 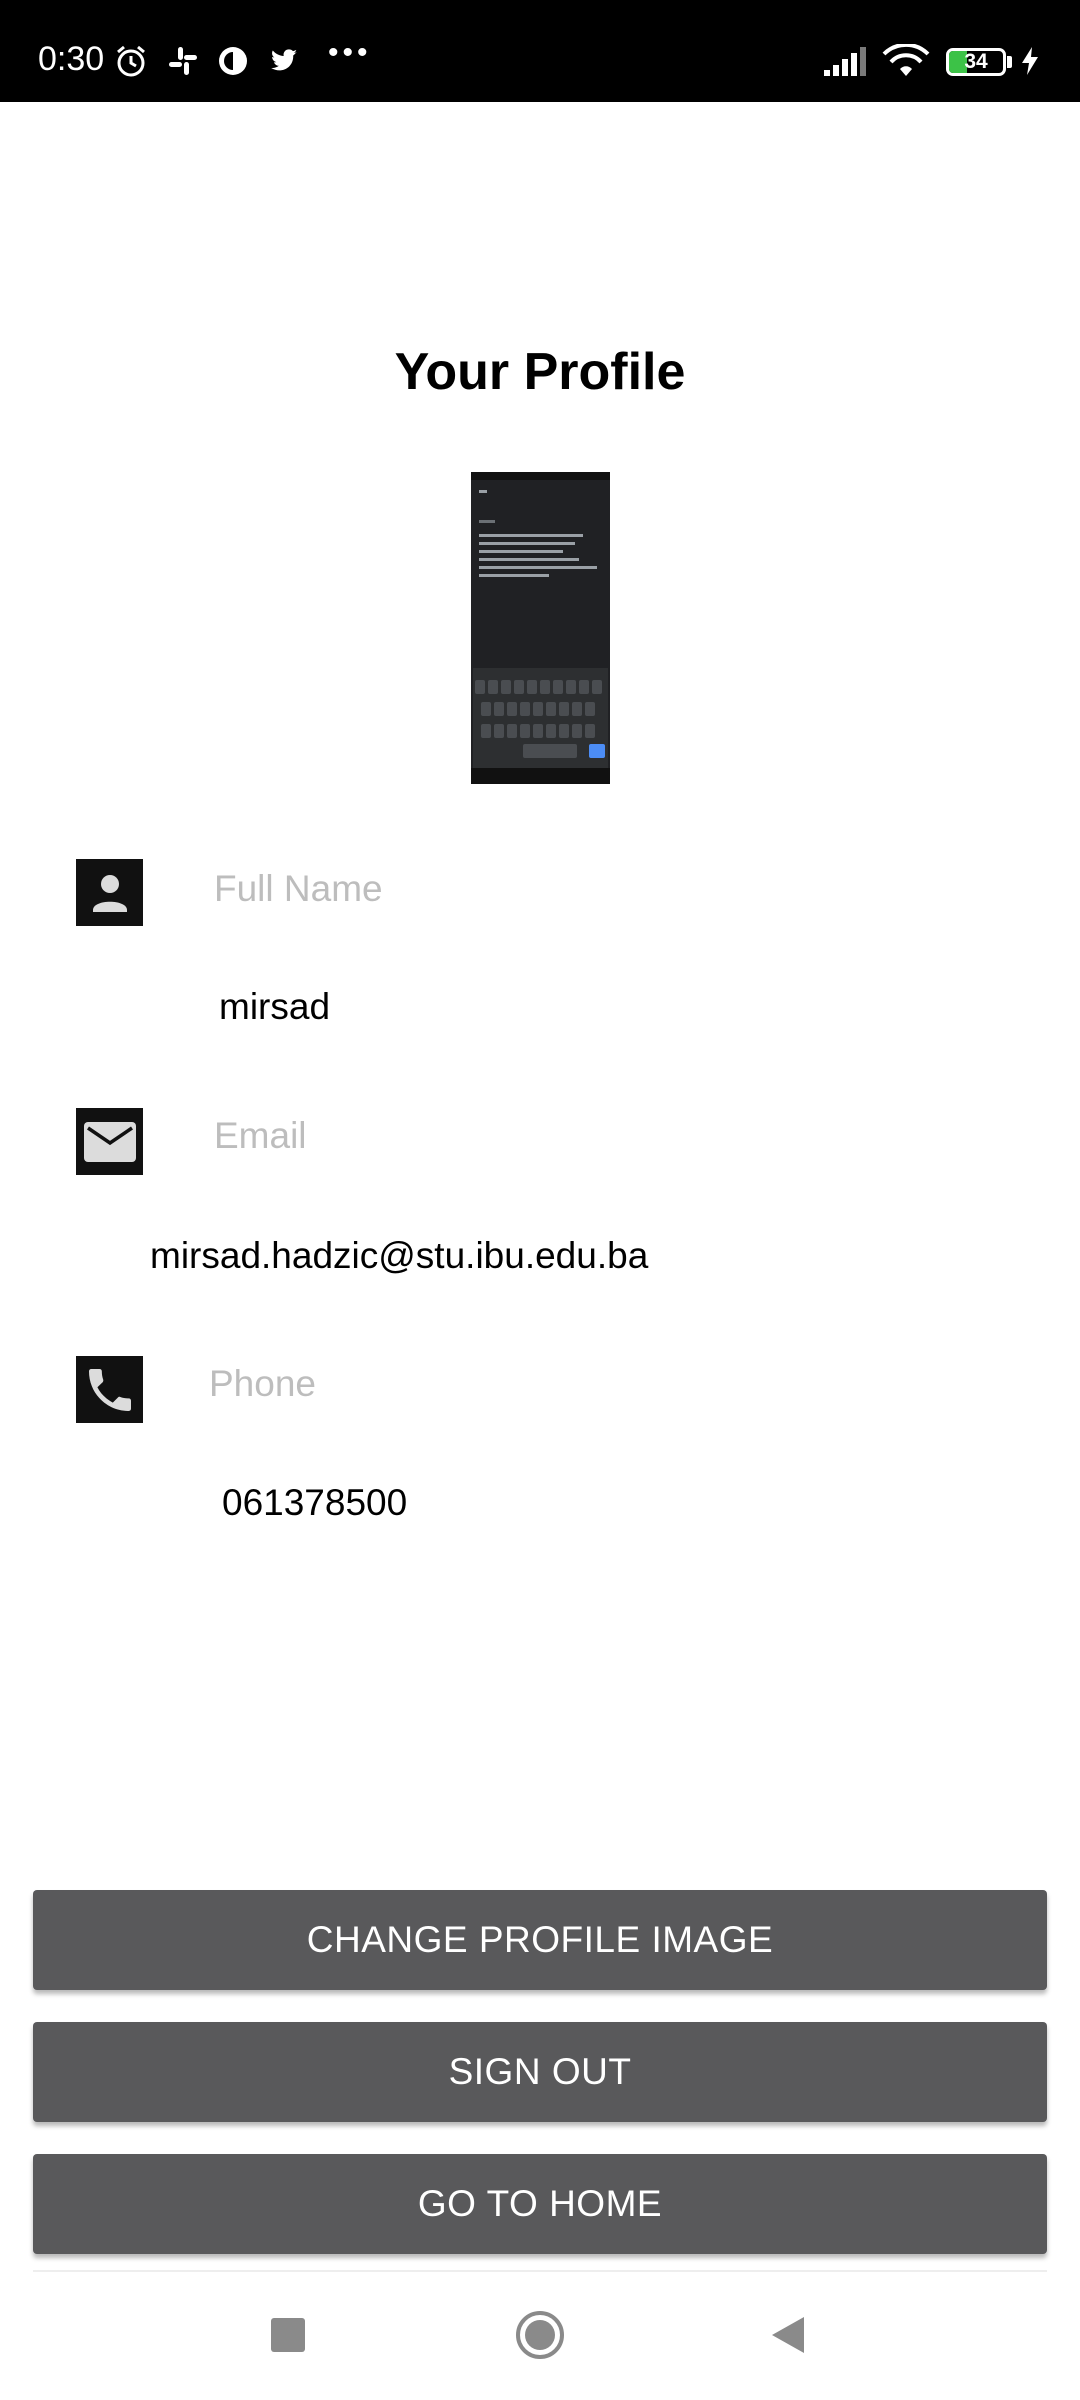 What do you see at coordinates (131, 61) in the screenshot?
I see `alarm-icon` at bounding box center [131, 61].